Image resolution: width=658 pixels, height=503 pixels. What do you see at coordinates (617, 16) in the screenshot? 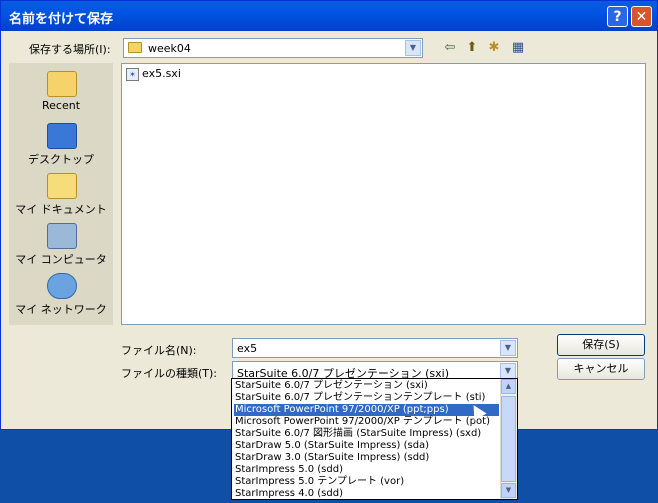
I see `help-button: ?` at bounding box center [617, 16].